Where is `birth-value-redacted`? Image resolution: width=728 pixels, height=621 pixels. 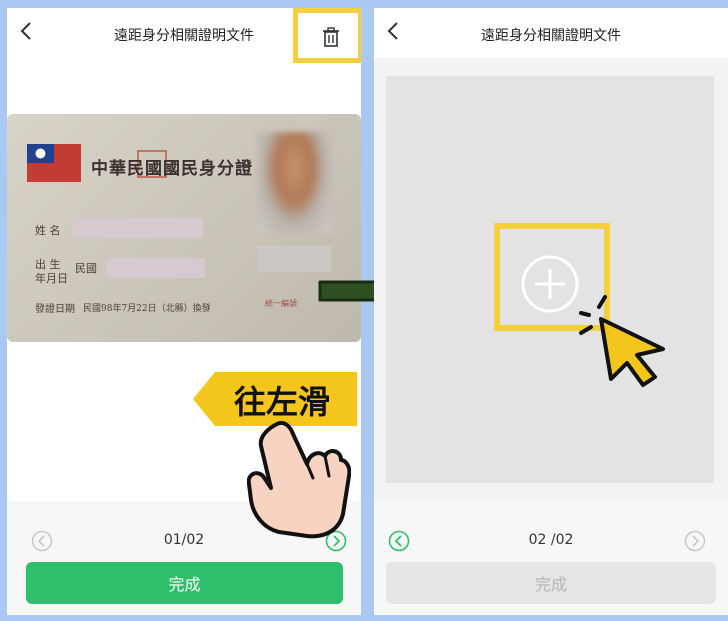
birth-value-redacted is located at coordinates (156, 268).